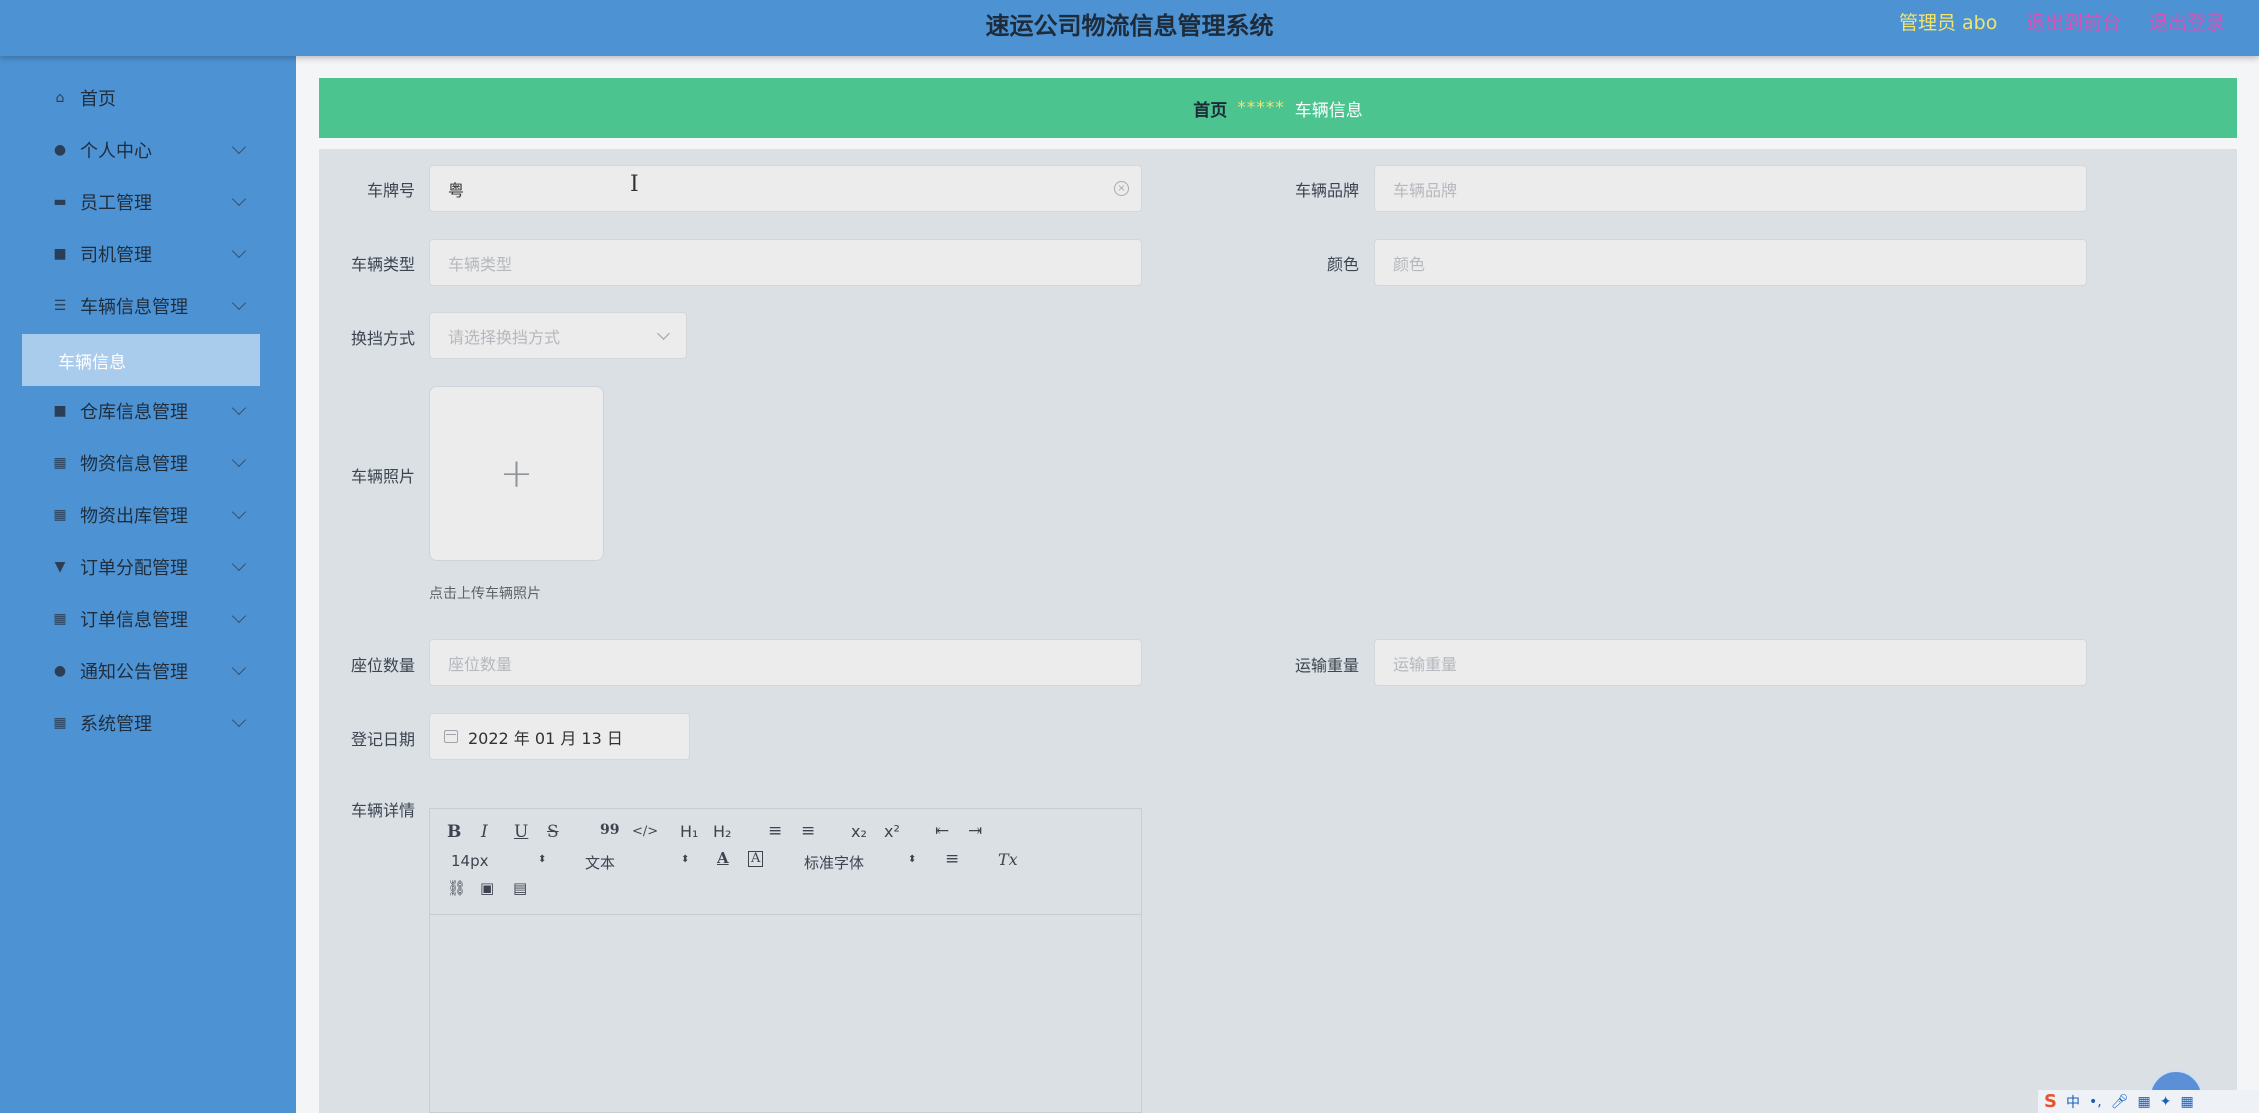 The image size is (2259, 1113). I want to click on sidebar-item-employees: ▬ 员工管理, so click(148, 202).